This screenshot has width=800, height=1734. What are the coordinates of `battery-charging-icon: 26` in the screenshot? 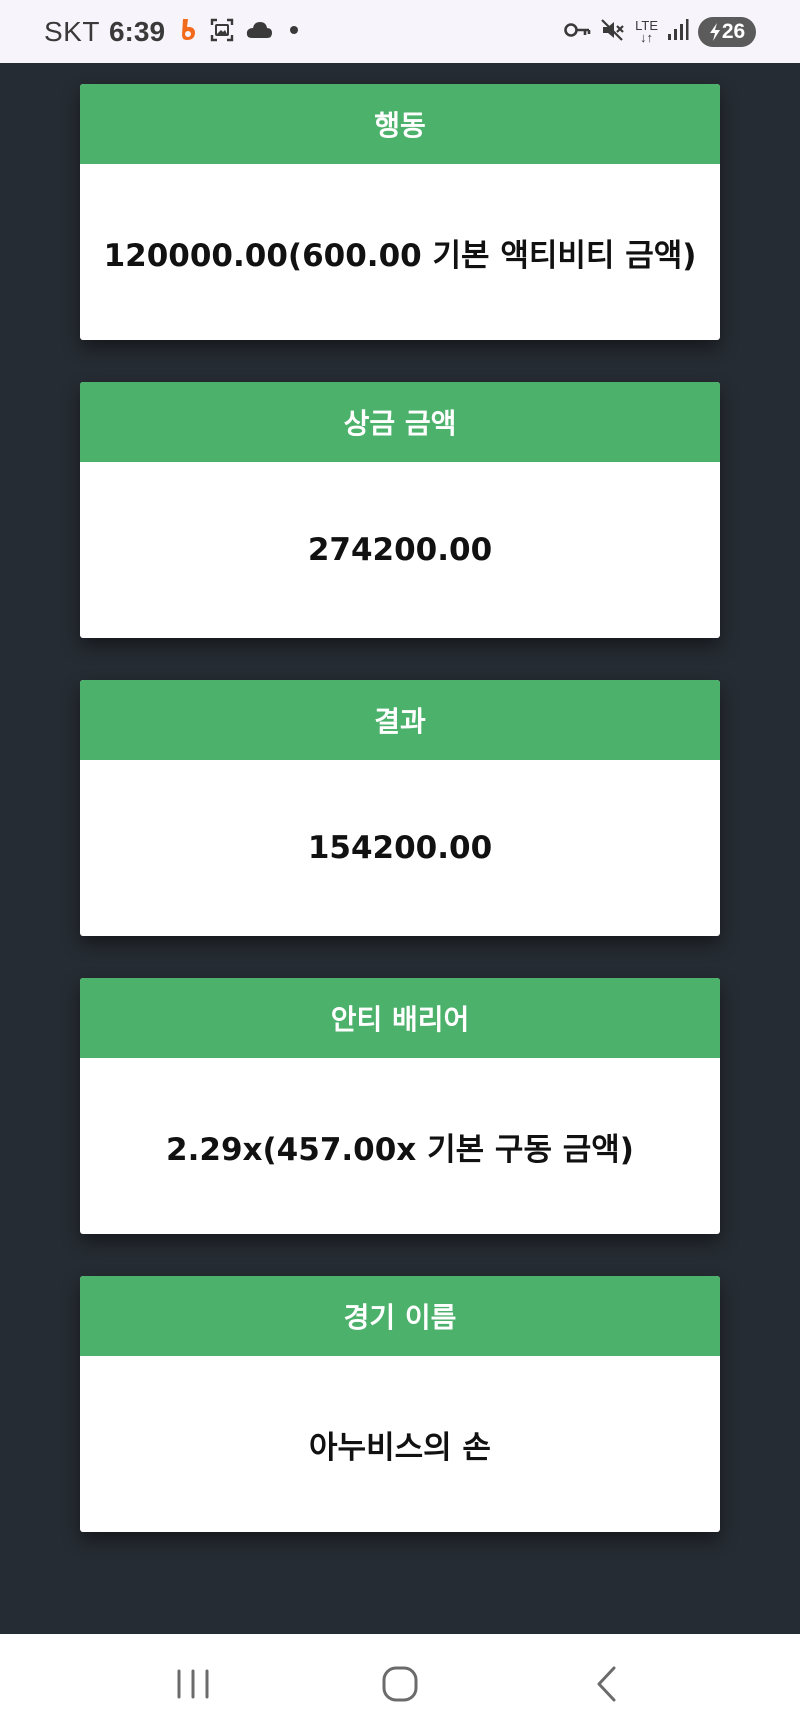 It's located at (727, 31).